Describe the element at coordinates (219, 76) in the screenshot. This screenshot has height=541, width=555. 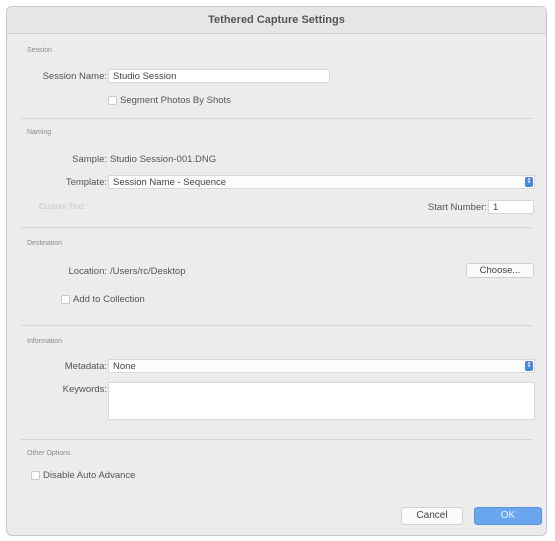
I see `session-name-input: Studio Session` at that location.